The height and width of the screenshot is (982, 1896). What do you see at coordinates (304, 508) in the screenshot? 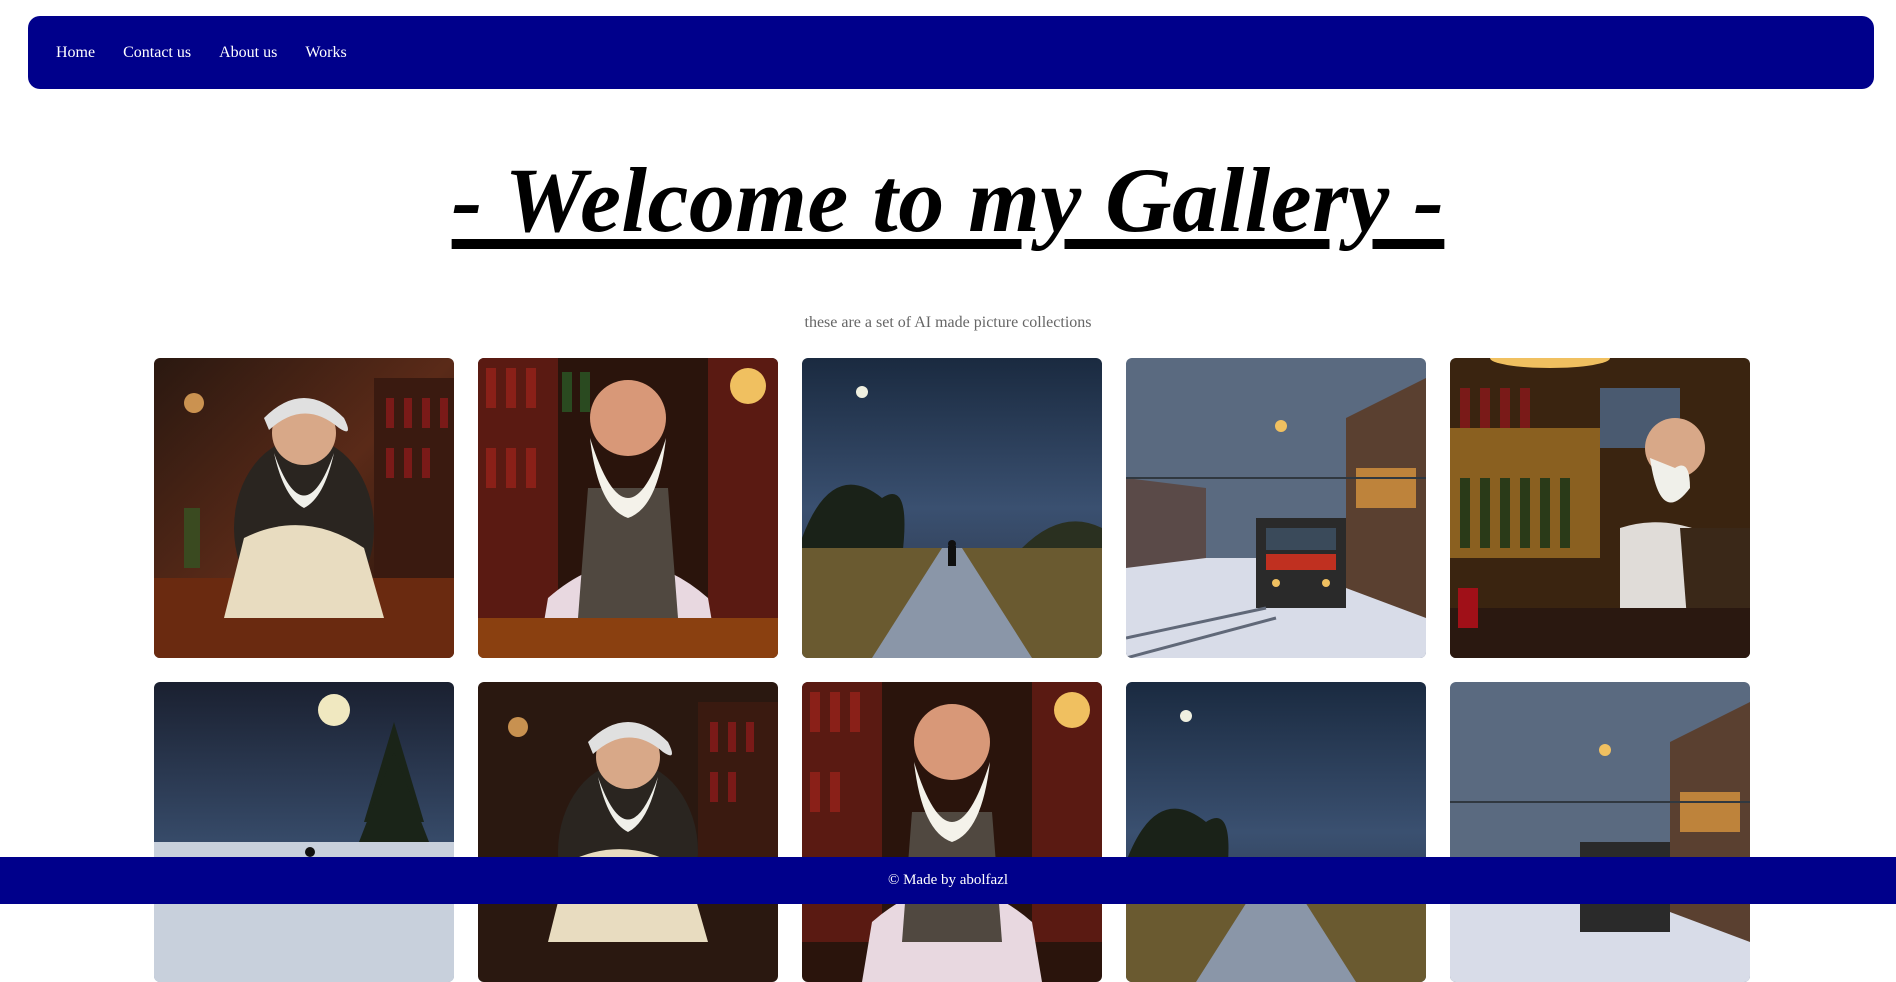
I see `gallery-image-old-bartender` at bounding box center [304, 508].